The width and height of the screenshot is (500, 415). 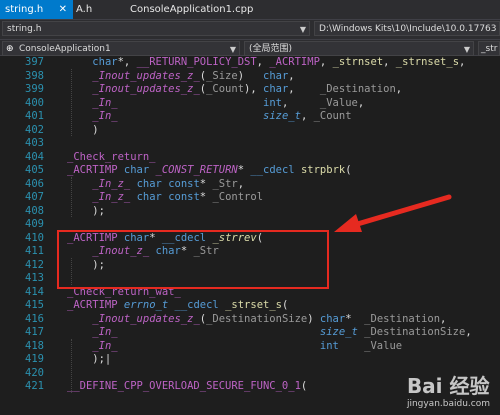 I want to click on watermark-site: jingyan.baidu.com, so click(x=448, y=404).